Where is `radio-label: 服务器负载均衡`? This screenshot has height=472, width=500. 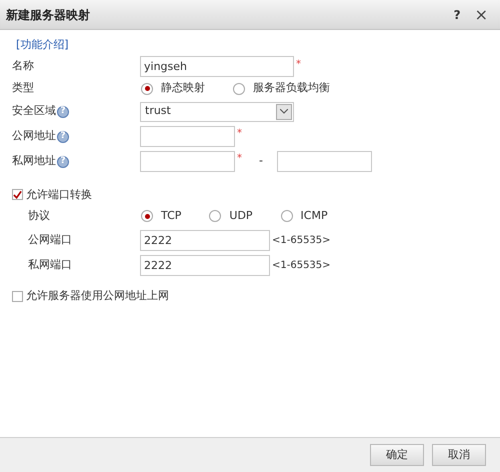
radio-label: 服务器负载均衡 is located at coordinates (291, 88).